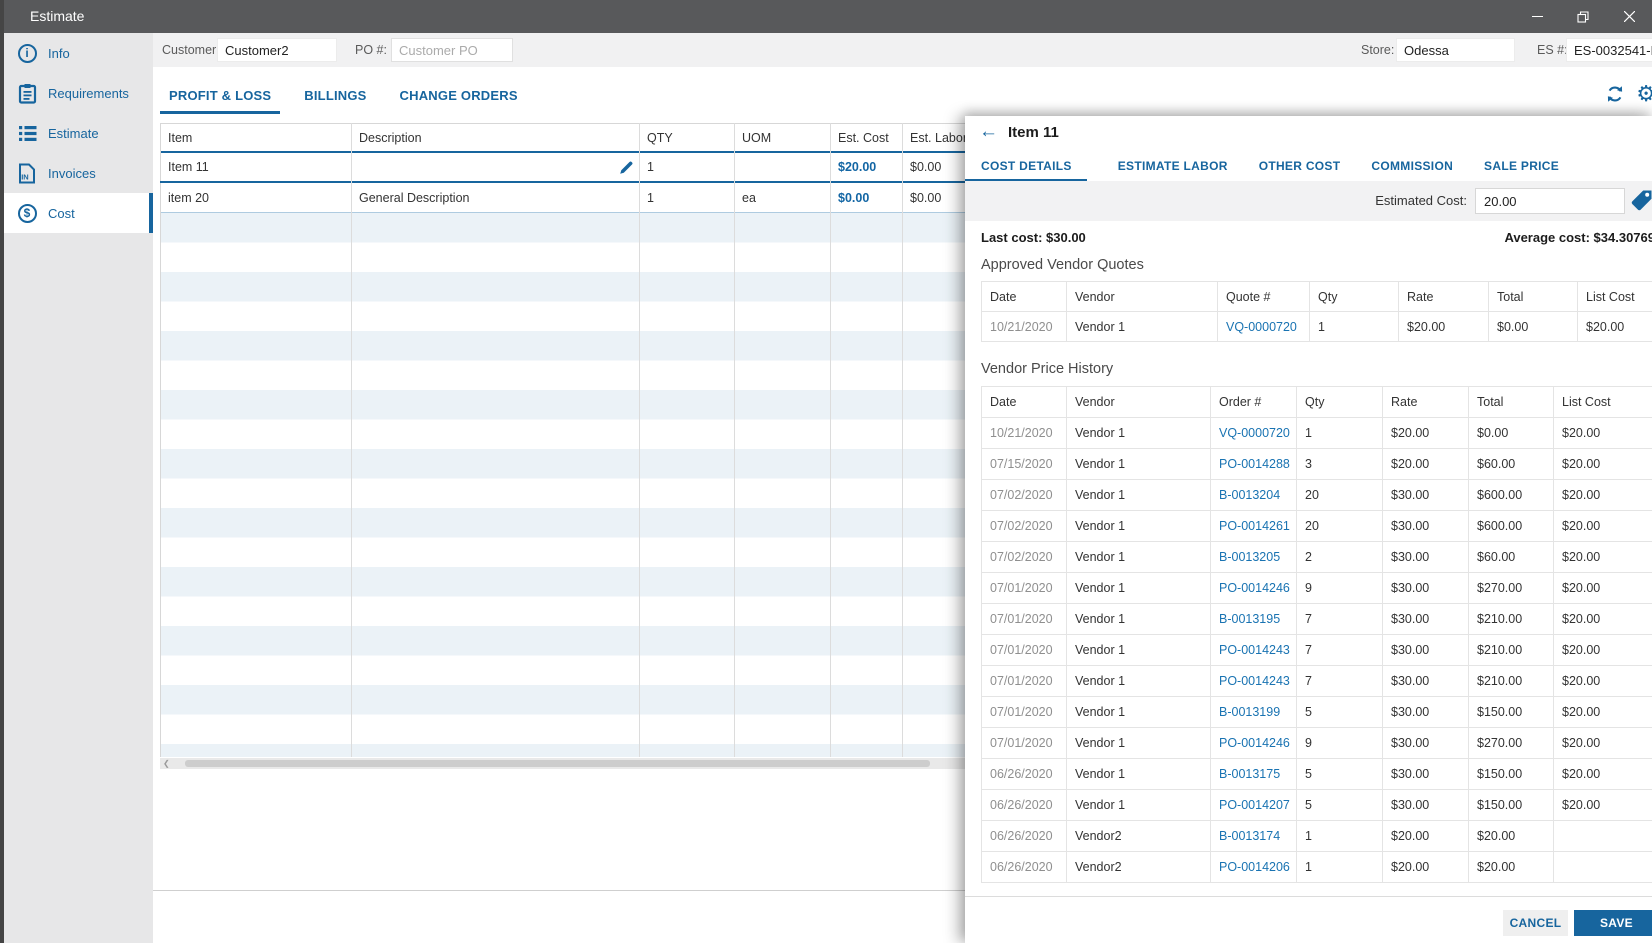  Describe the element at coordinates (27, 133) in the screenshot. I see `list-icon` at that location.